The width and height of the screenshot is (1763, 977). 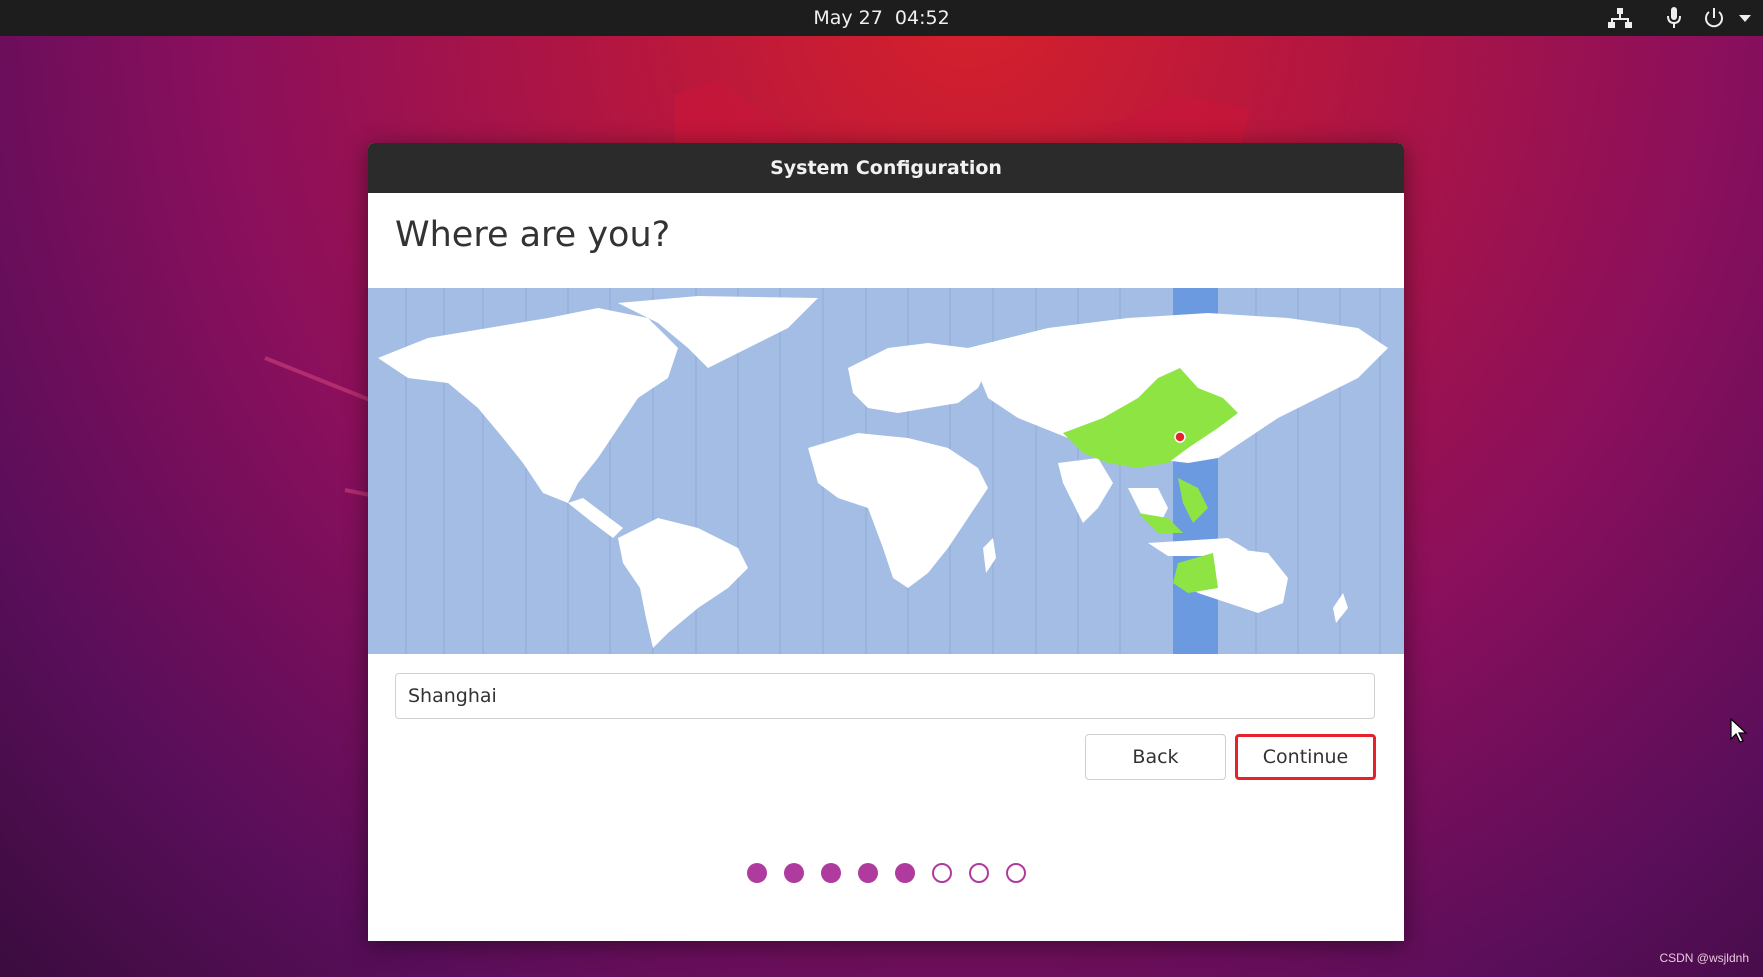 What do you see at coordinates (1180, 437) in the screenshot?
I see `selected-location-marker` at bounding box center [1180, 437].